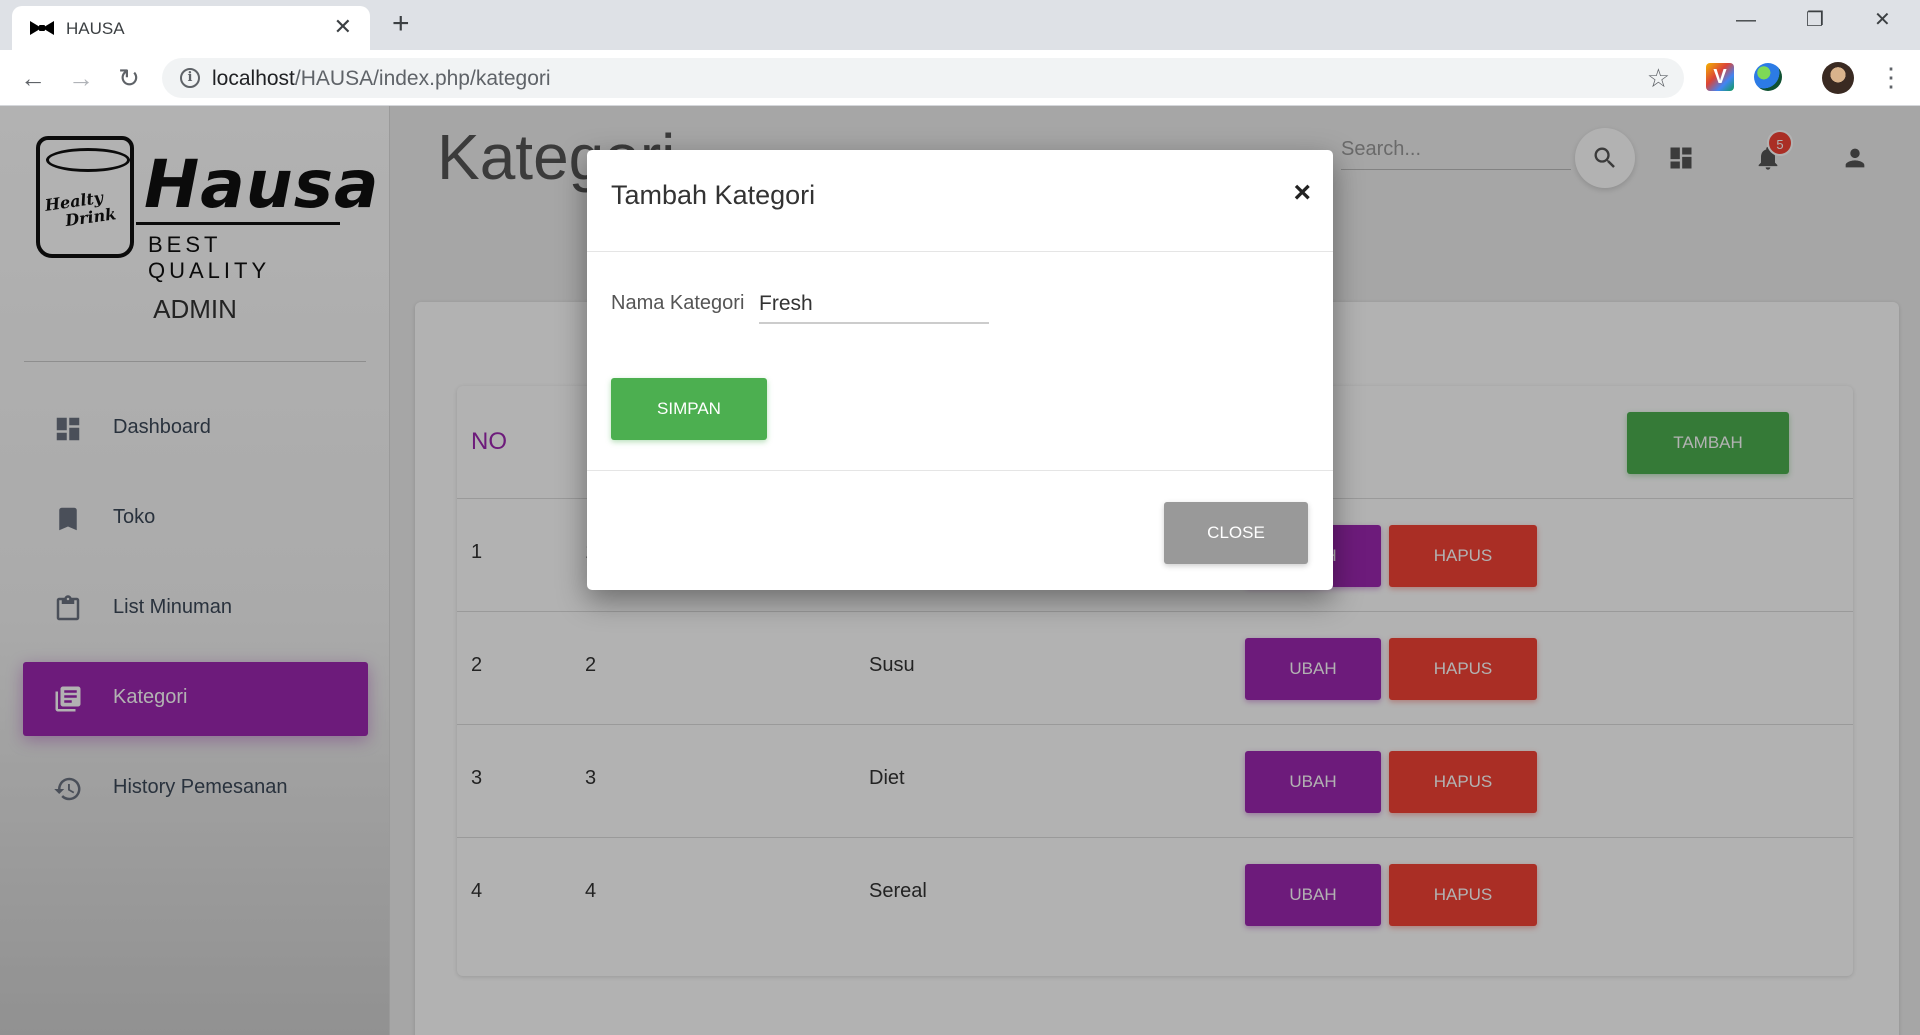 The height and width of the screenshot is (1035, 1920). I want to click on address-bar: i localhost/HAUSA/index.php/kategori ☆, so click(923, 78).